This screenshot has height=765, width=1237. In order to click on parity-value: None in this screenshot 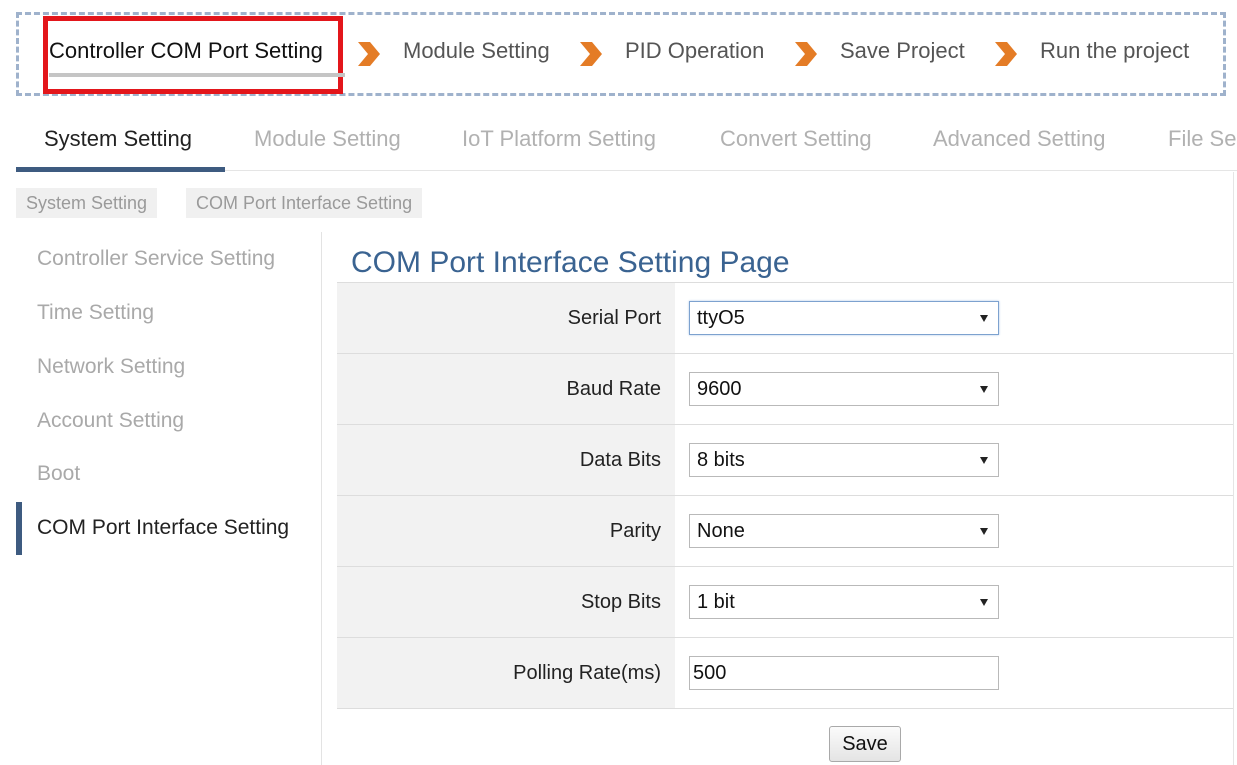, I will do `click(721, 531)`.